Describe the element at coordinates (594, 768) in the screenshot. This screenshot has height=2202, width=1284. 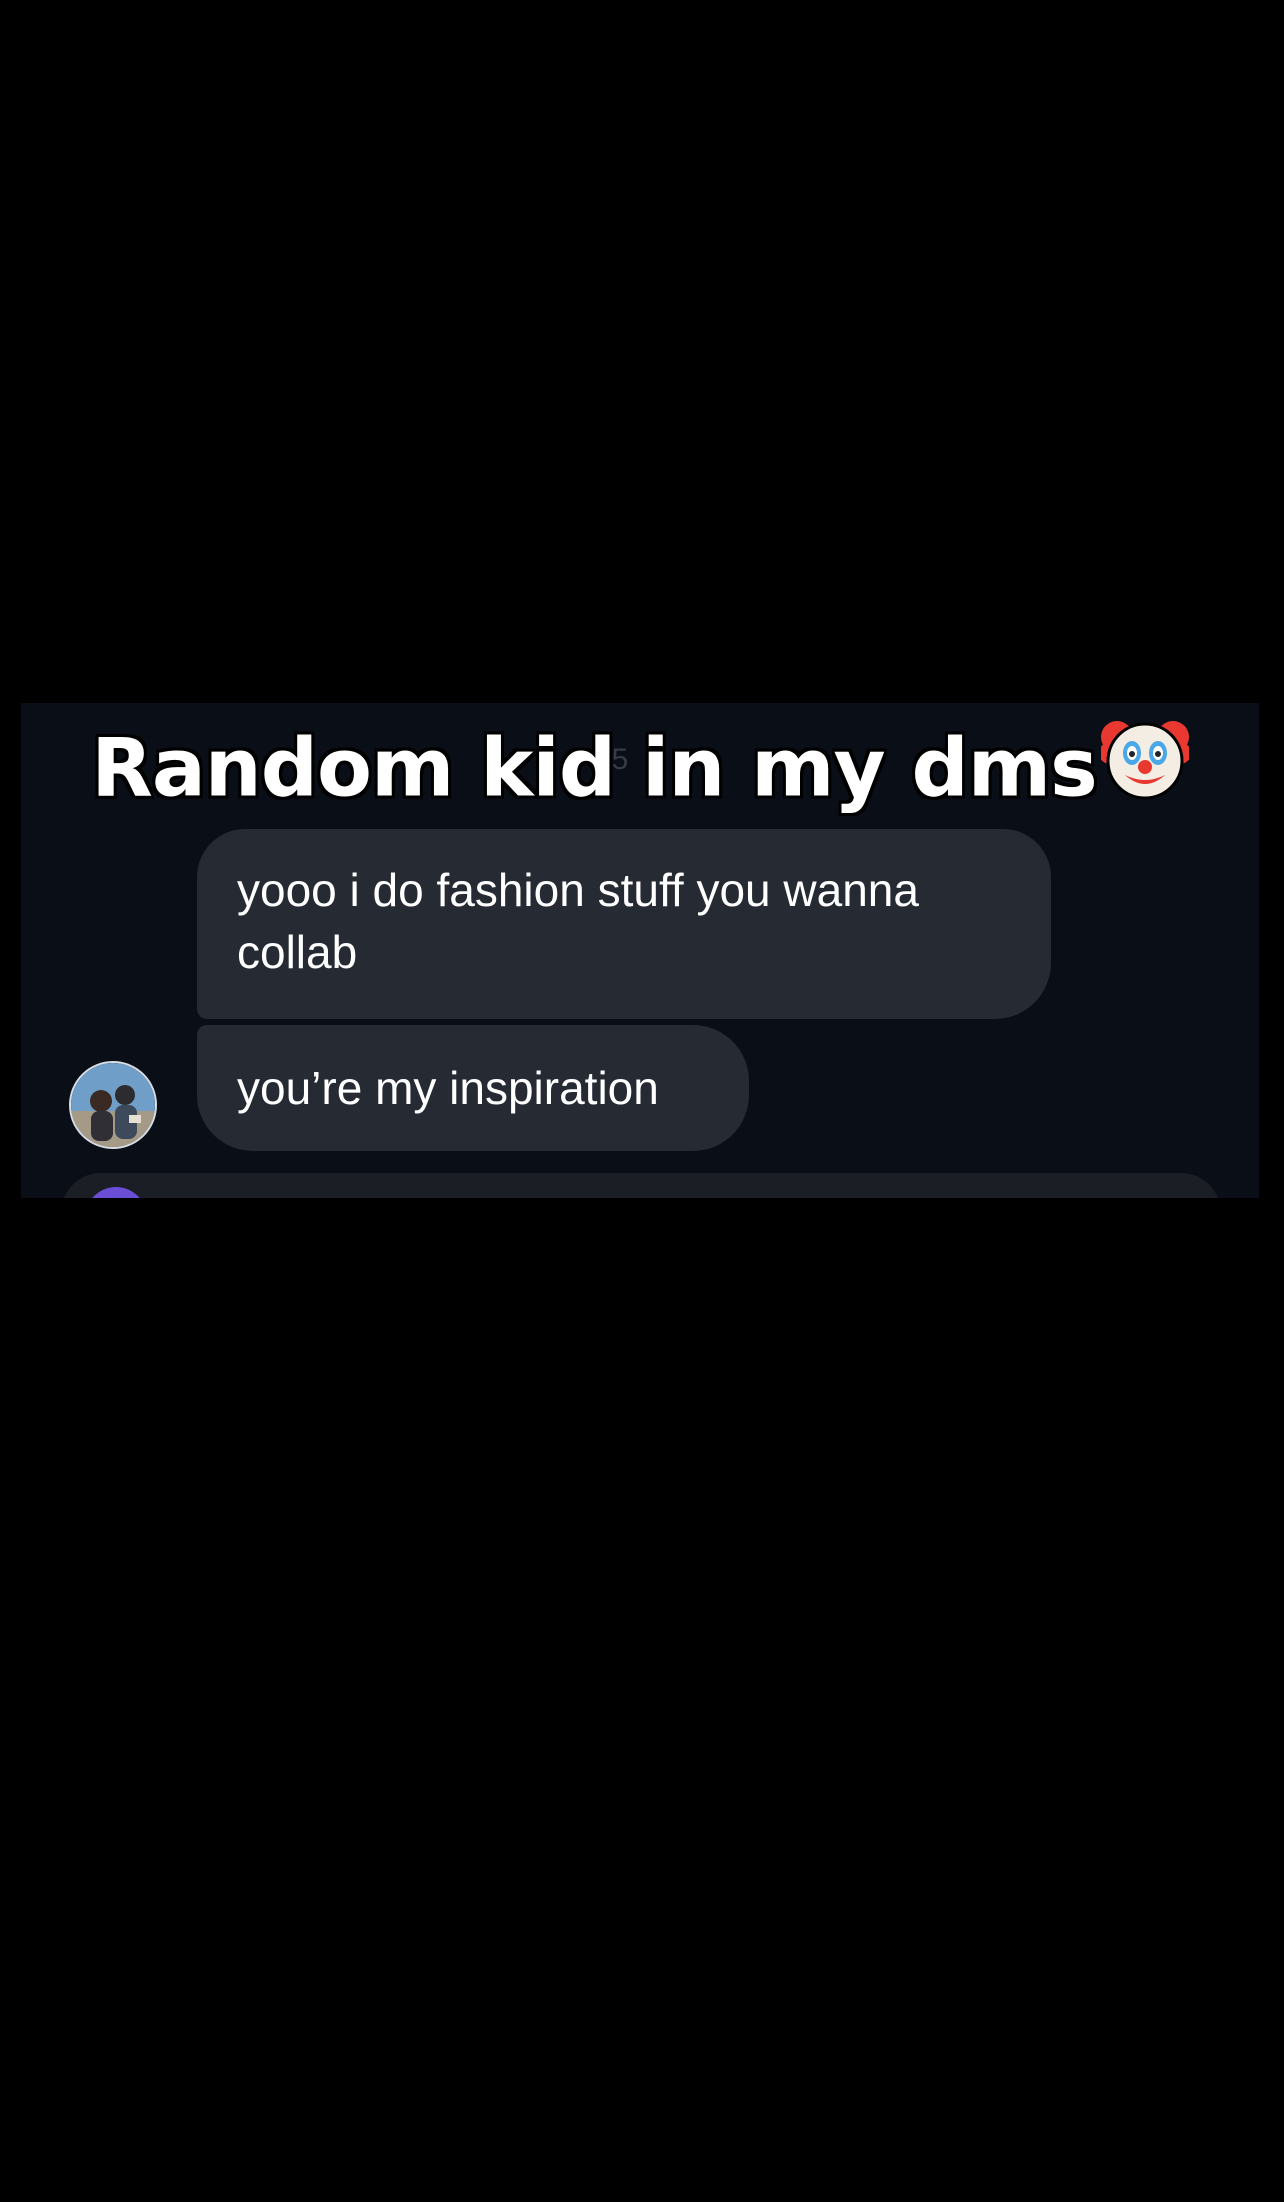
I see `caption-text: Random kid in my dms` at that location.